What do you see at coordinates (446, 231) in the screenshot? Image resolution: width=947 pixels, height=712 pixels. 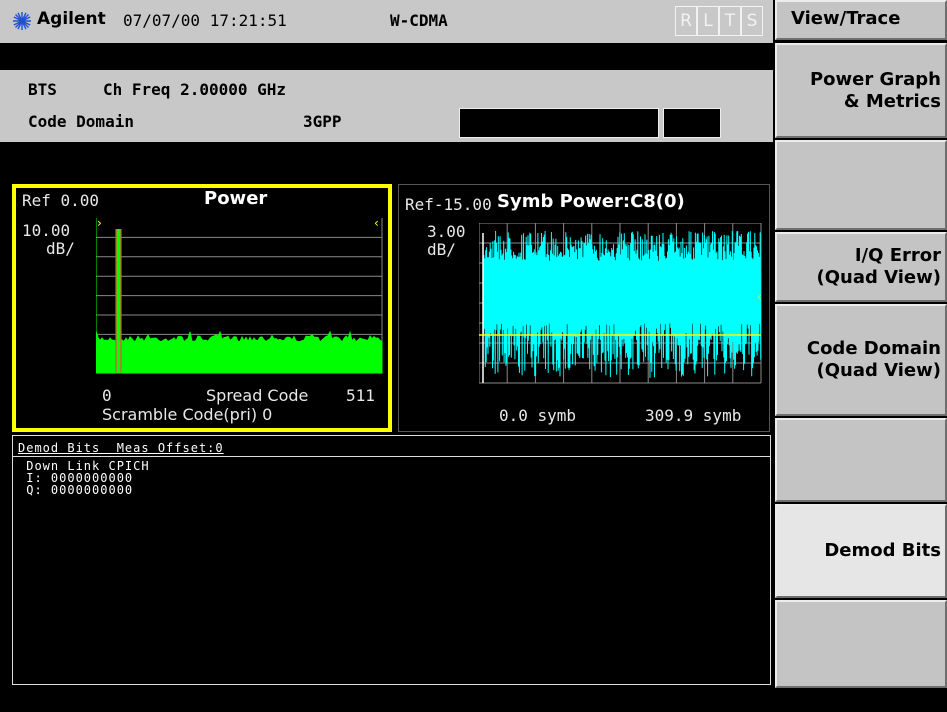 I see `symb-scale-value: 3.00` at bounding box center [446, 231].